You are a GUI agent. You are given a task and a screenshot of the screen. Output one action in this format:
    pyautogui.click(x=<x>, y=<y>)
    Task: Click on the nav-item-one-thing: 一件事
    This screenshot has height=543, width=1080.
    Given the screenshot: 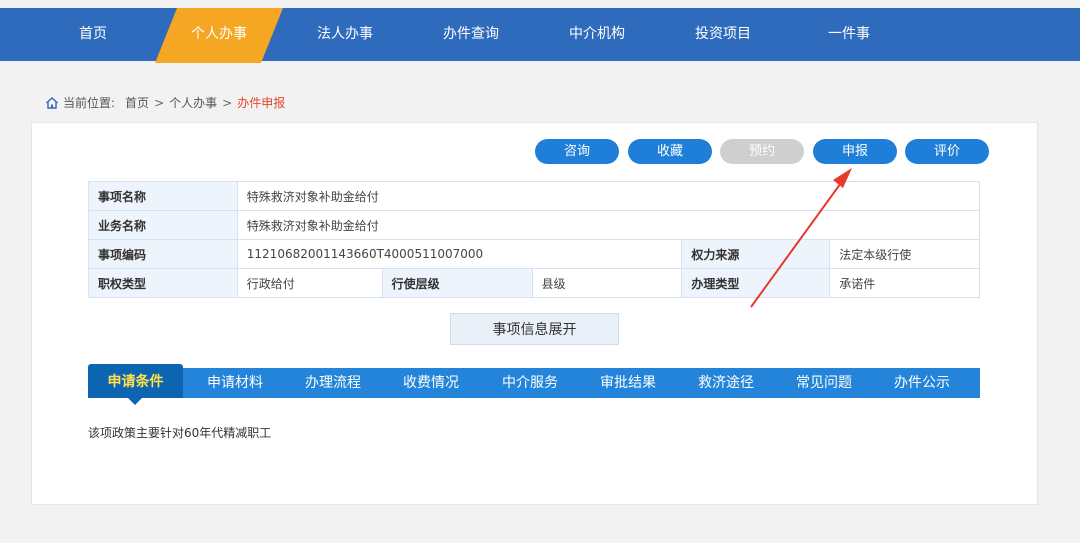 What is the action you would take?
    pyautogui.click(x=849, y=34)
    